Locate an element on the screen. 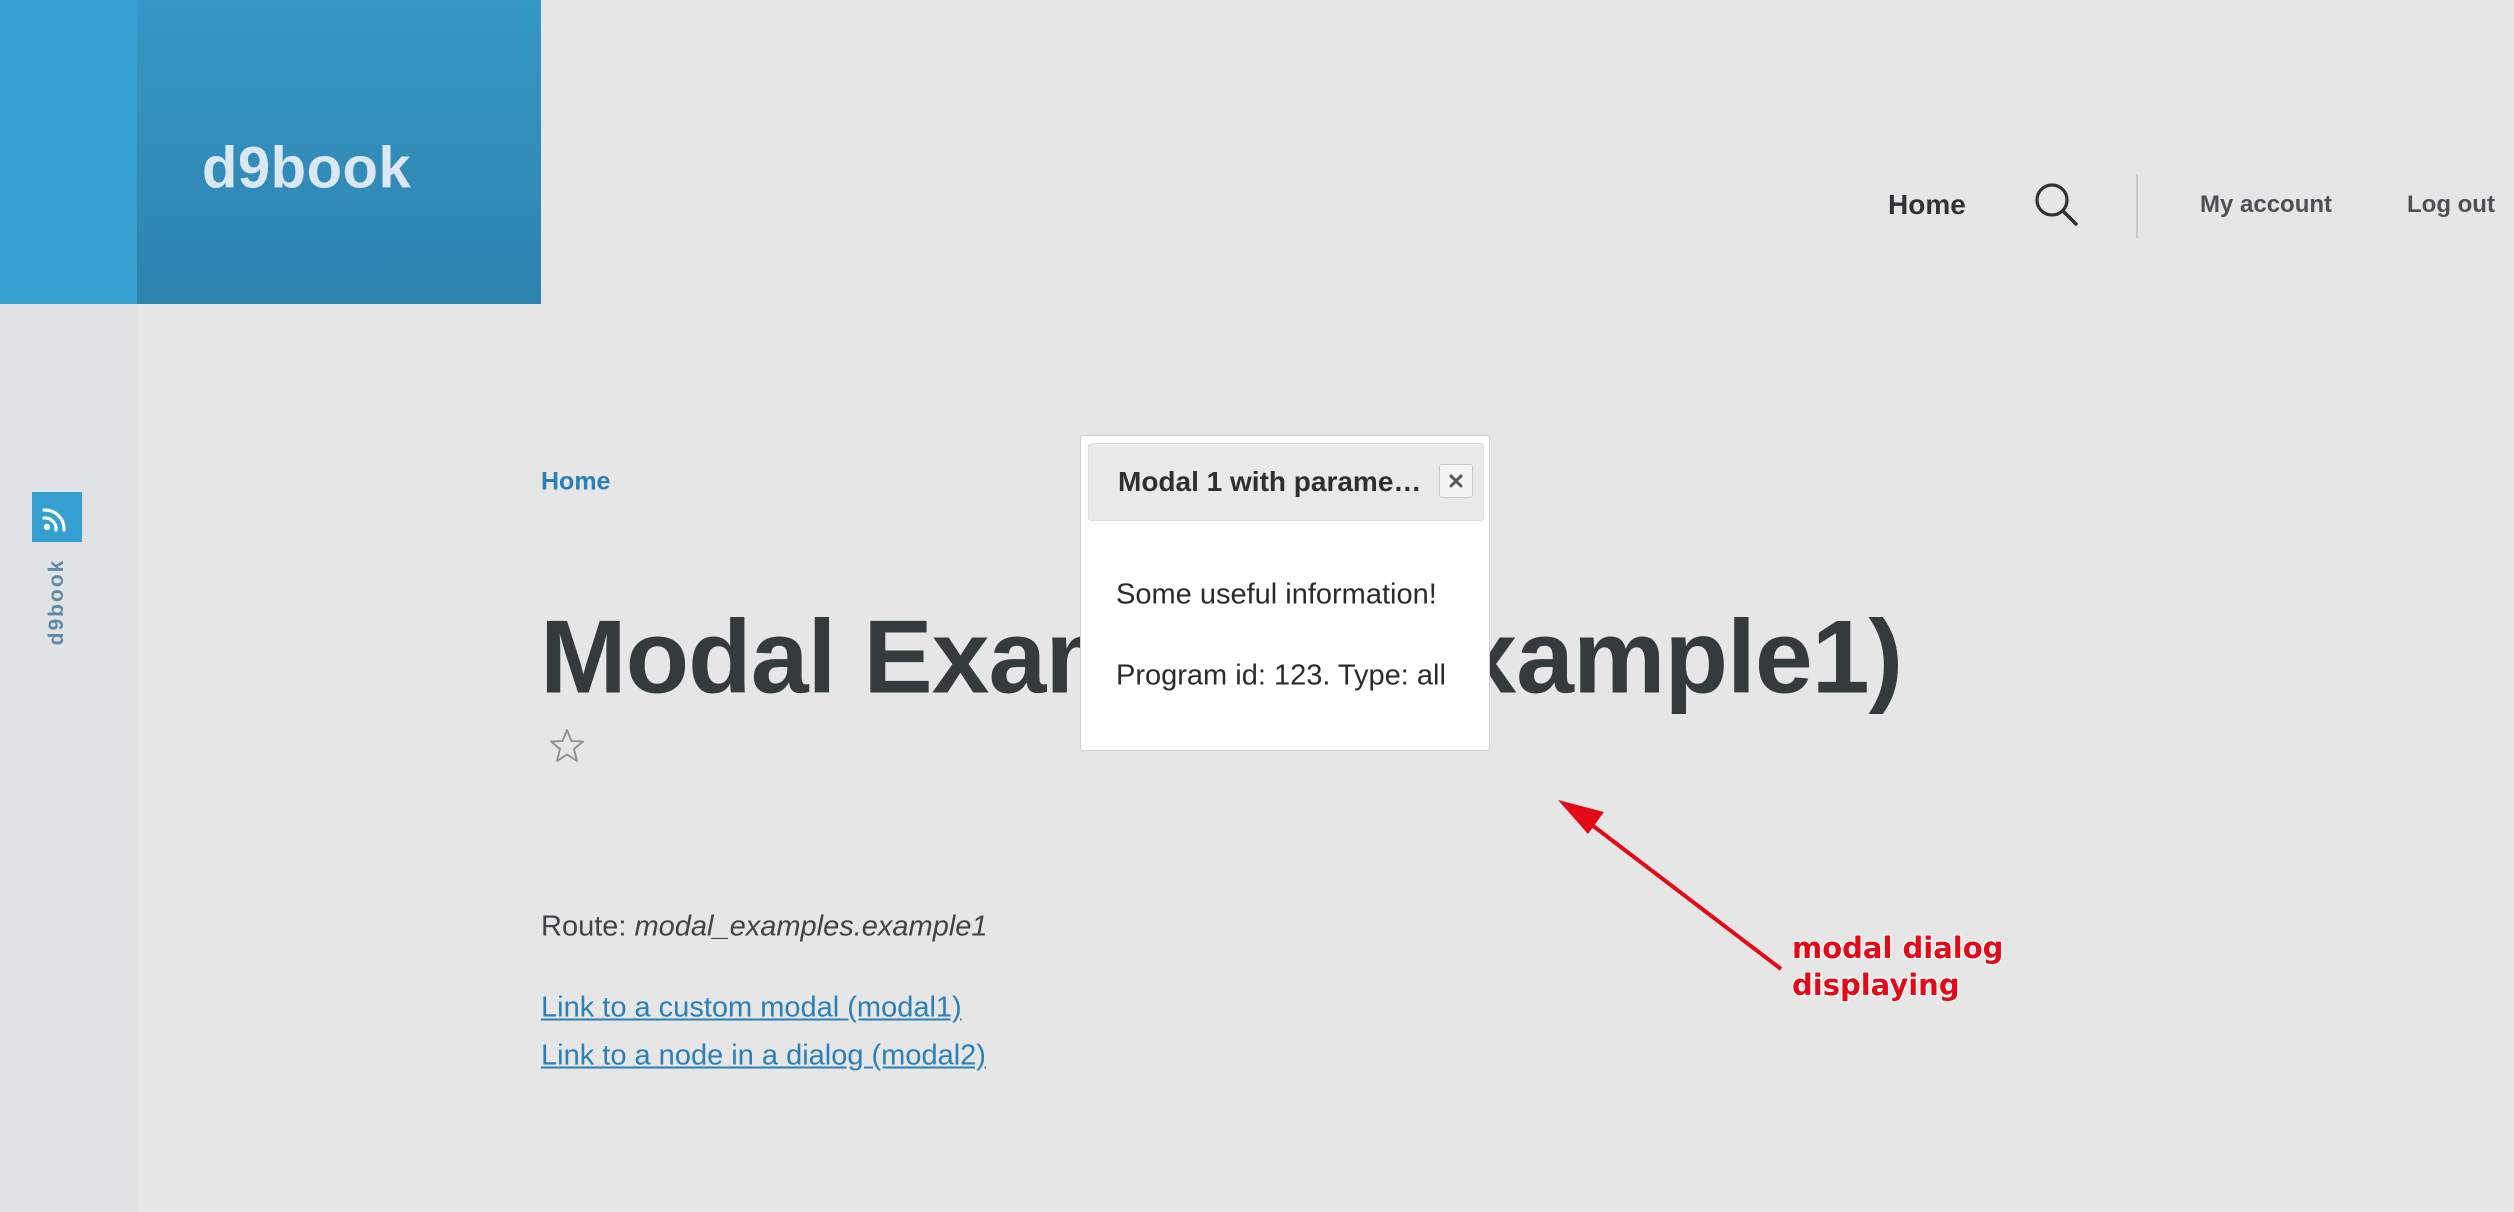 This screenshot has height=1212, width=2514. route-value: modal_examples.example1 is located at coordinates (811, 926).